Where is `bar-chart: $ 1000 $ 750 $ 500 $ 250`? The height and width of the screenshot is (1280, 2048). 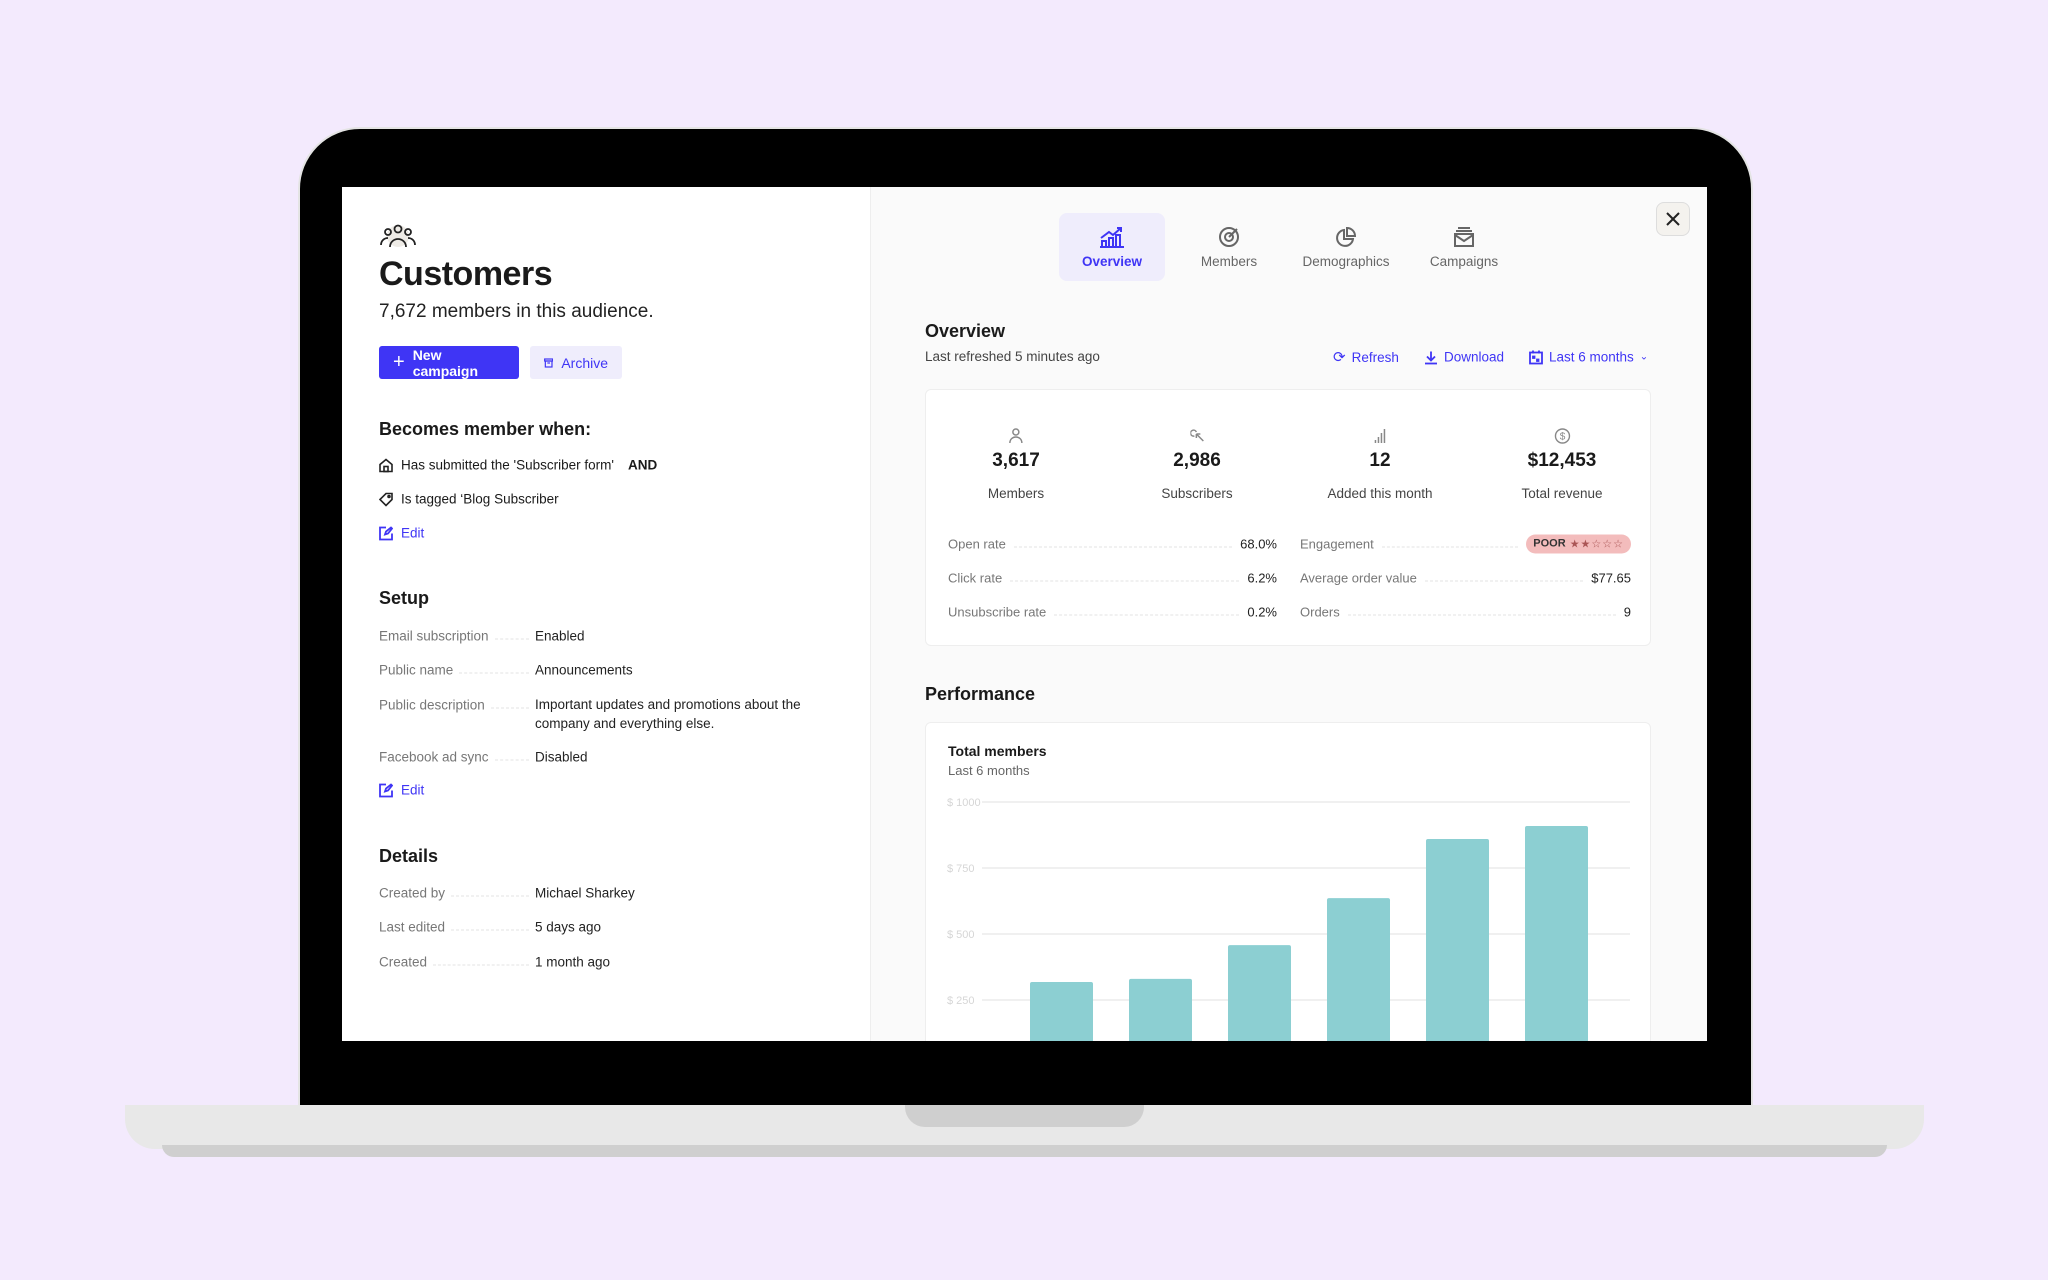
bar-chart: $ 1000 $ 750 $ 500 $ 250 is located at coordinates (1288, 919).